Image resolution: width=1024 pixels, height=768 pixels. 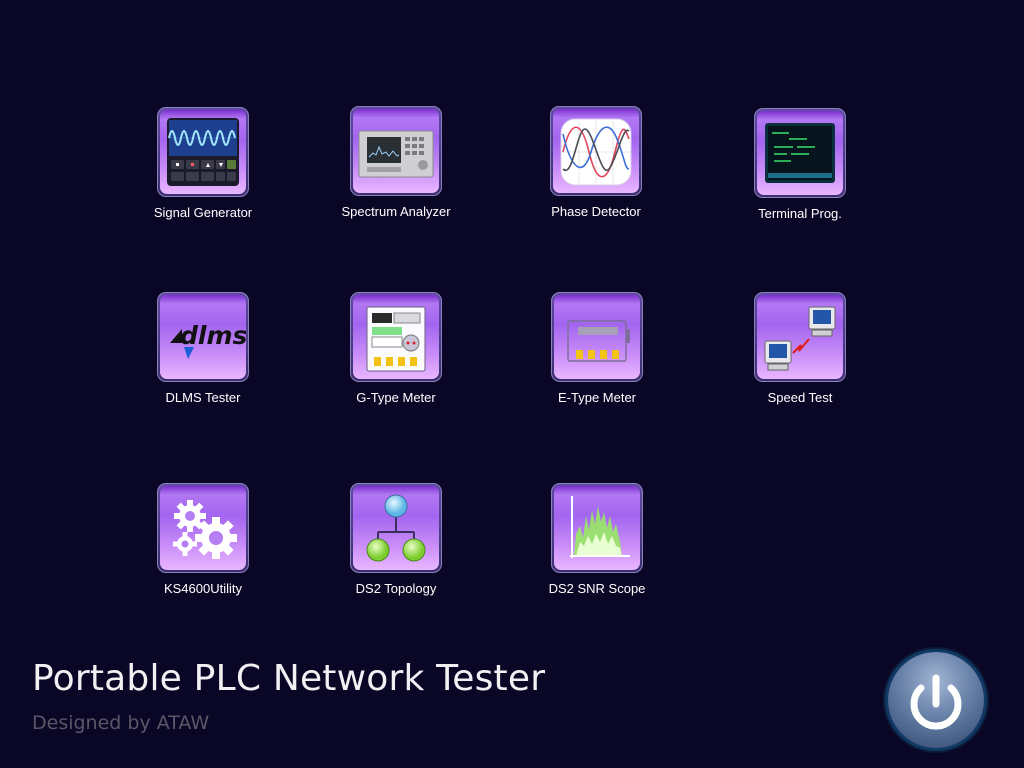 What do you see at coordinates (396, 588) in the screenshot?
I see `app-label: DS2 Topology` at bounding box center [396, 588].